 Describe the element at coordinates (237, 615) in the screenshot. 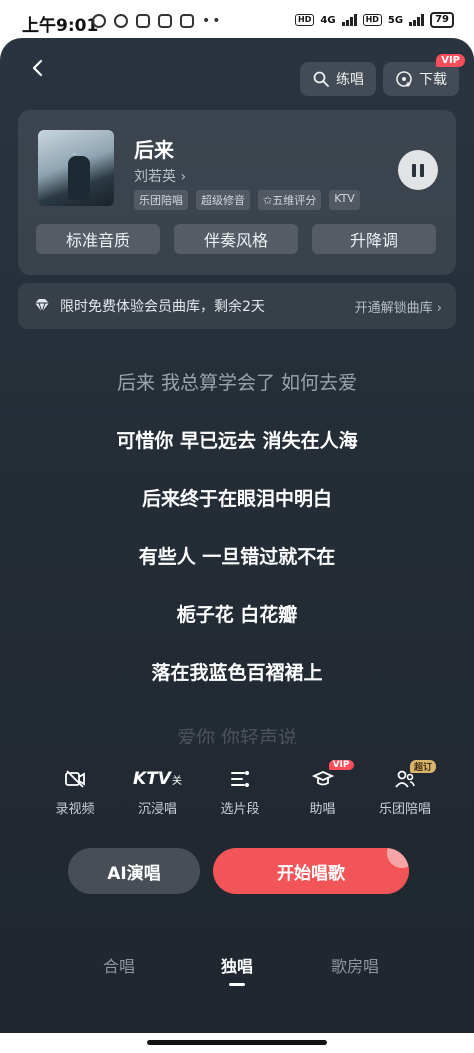

I see `lyric-line: 栀子花 白花瓣` at that location.